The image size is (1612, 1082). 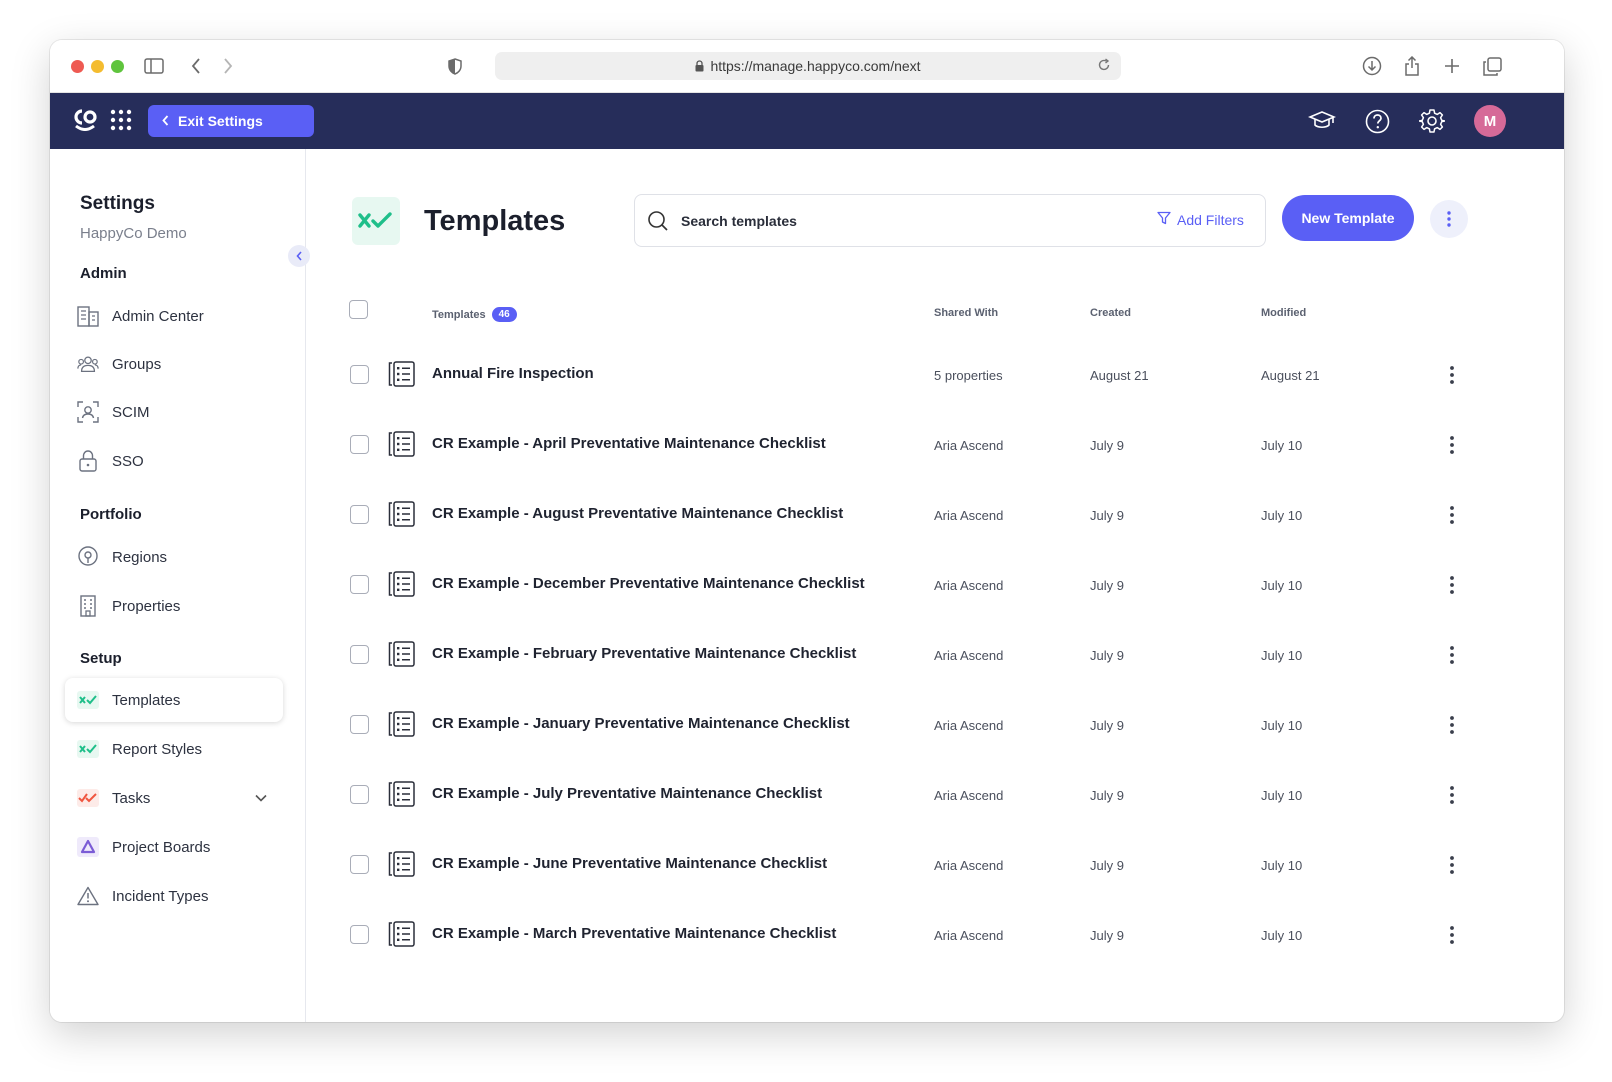 What do you see at coordinates (968, 375) in the screenshot?
I see `shared-with-cell: 5 properties` at bounding box center [968, 375].